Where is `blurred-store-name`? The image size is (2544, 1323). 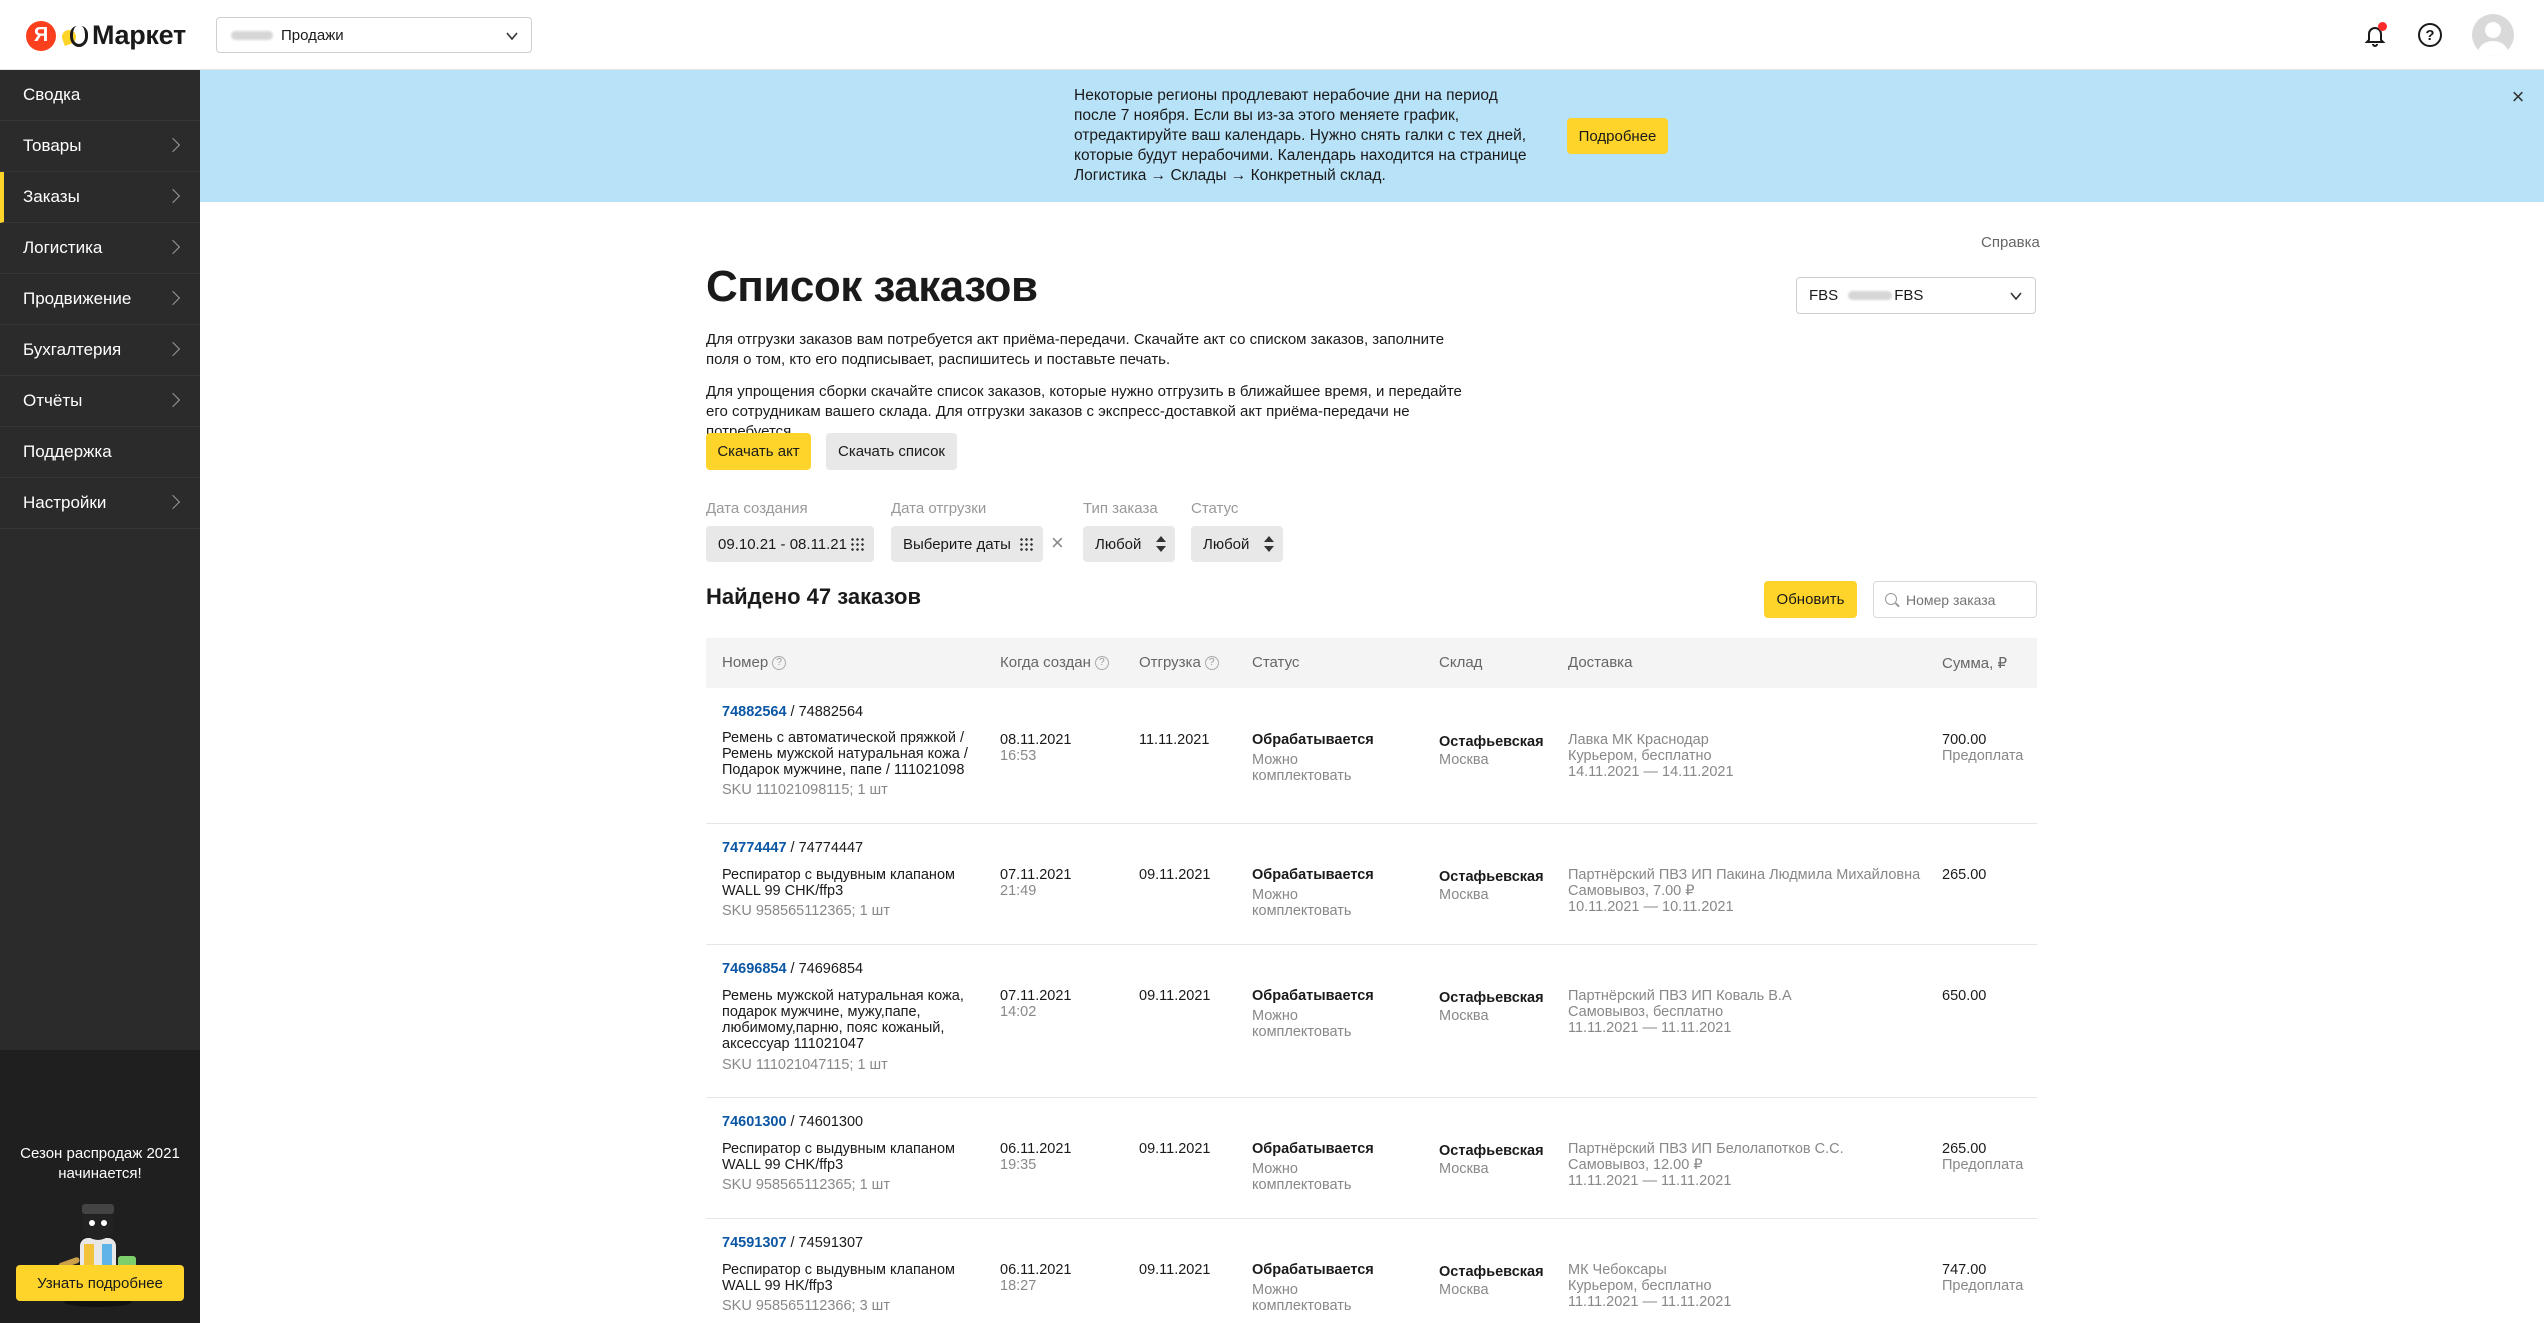
blurred-store-name is located at coordinates (1870, 295).